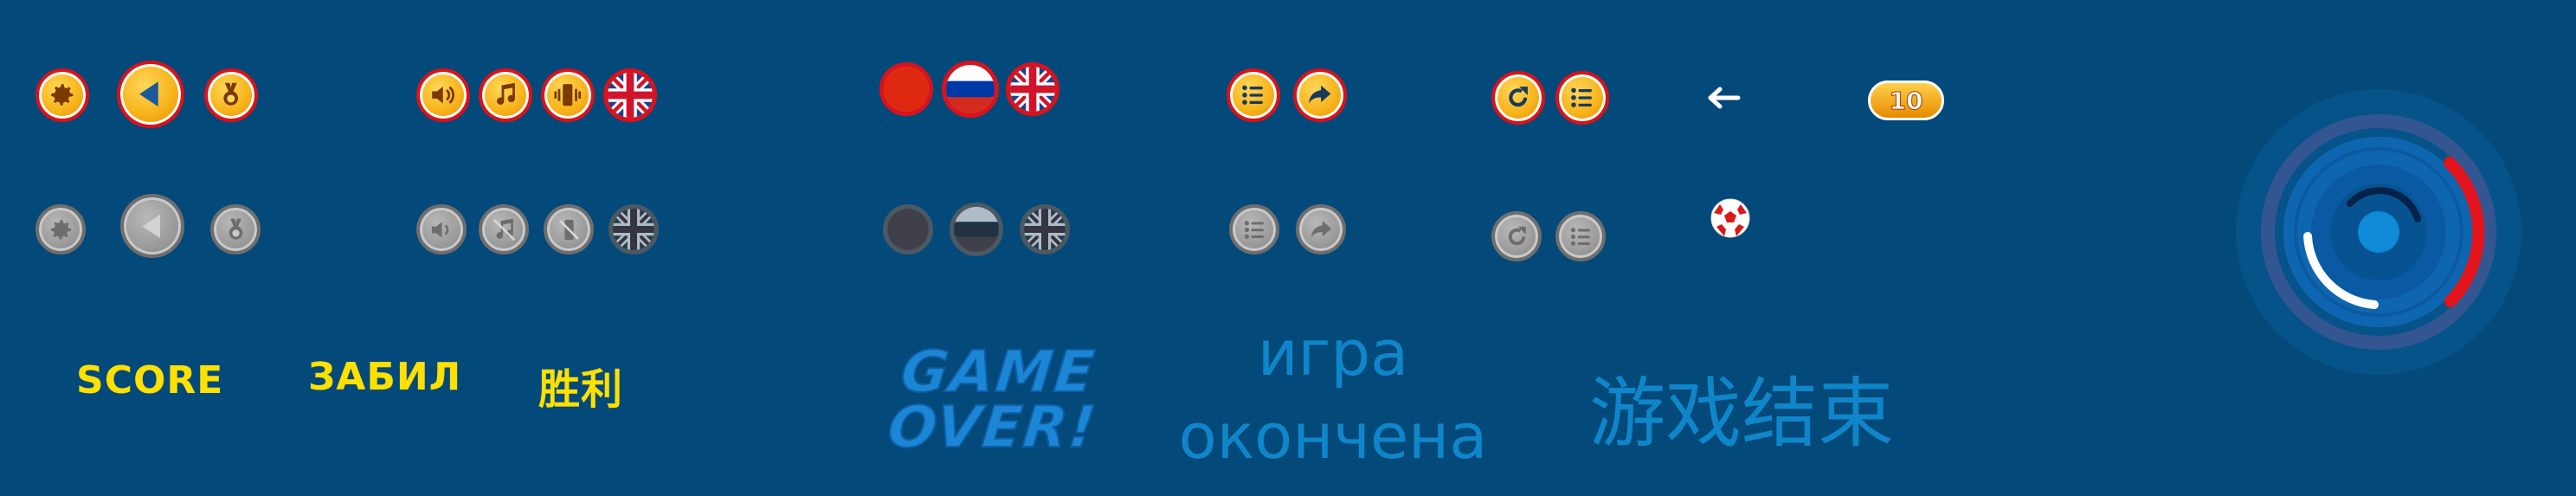 This screenshot has height=496, width=2576. I want to click on game-over-ru-line1: игра, so click(1333, 353).